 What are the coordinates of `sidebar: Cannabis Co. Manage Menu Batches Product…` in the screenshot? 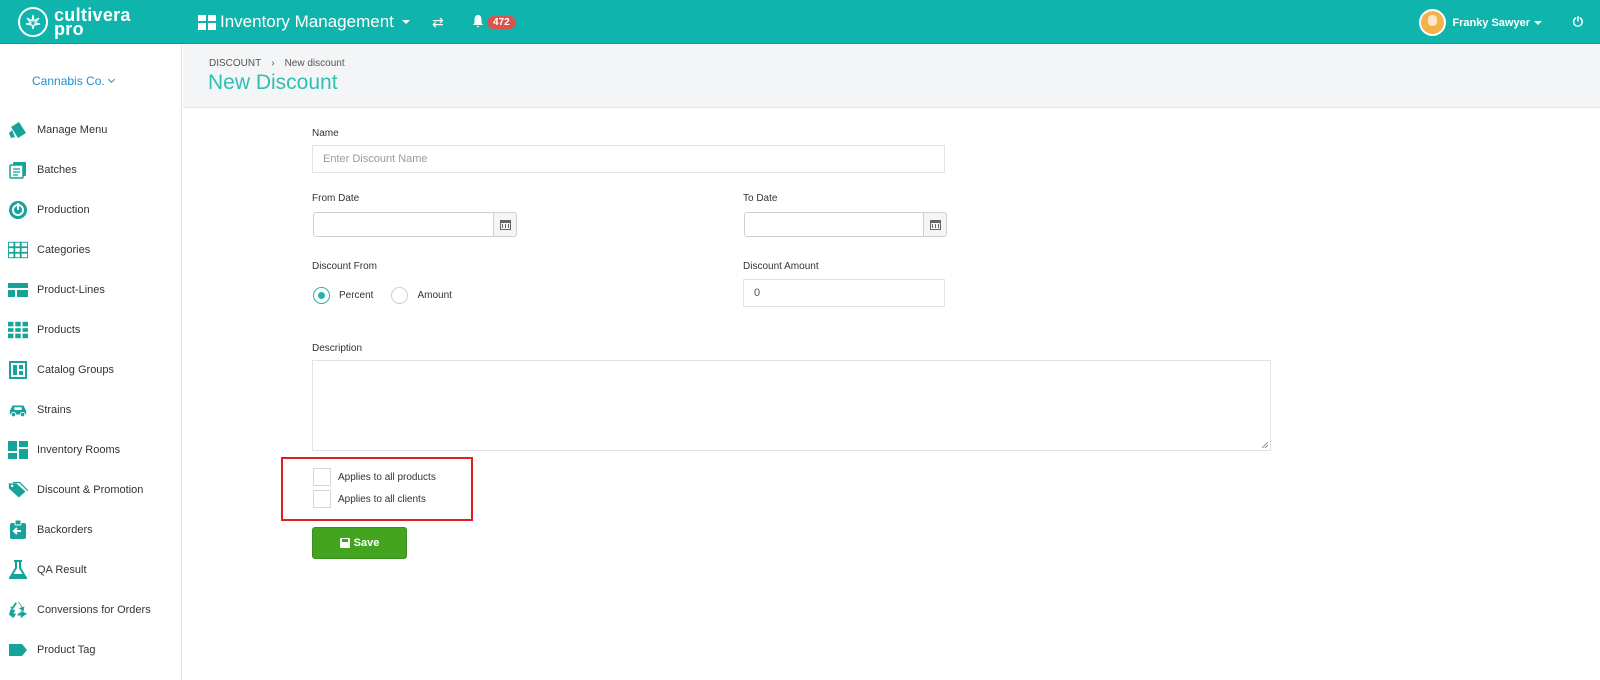 It's located at (91, 362).